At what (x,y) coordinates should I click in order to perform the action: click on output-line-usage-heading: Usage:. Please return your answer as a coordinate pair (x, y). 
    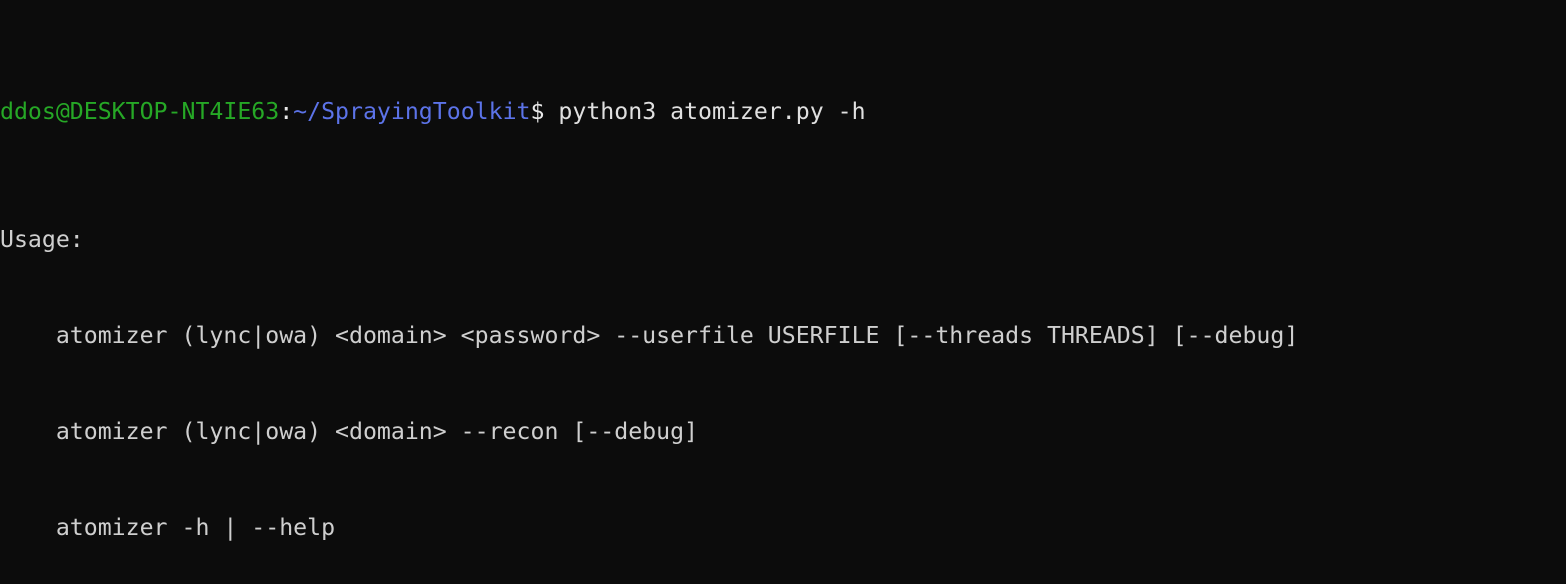
    Looking at the image, I should click on (42, 239).